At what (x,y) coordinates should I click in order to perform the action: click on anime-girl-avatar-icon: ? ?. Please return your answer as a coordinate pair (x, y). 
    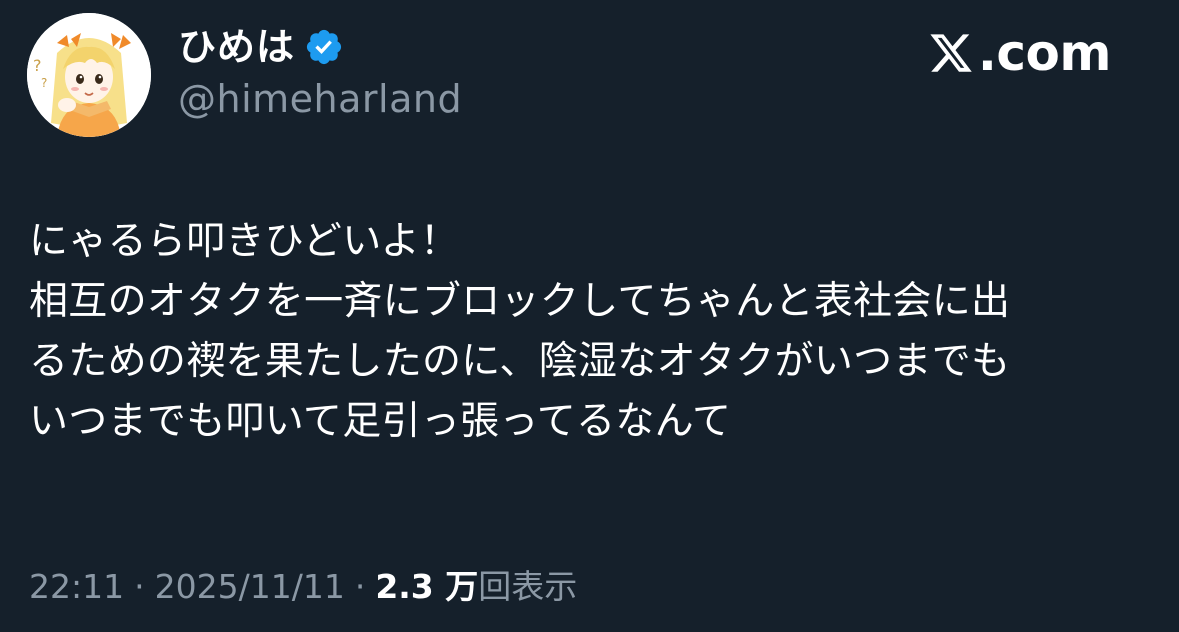
    Looking at the image, I should click on (89, 75).